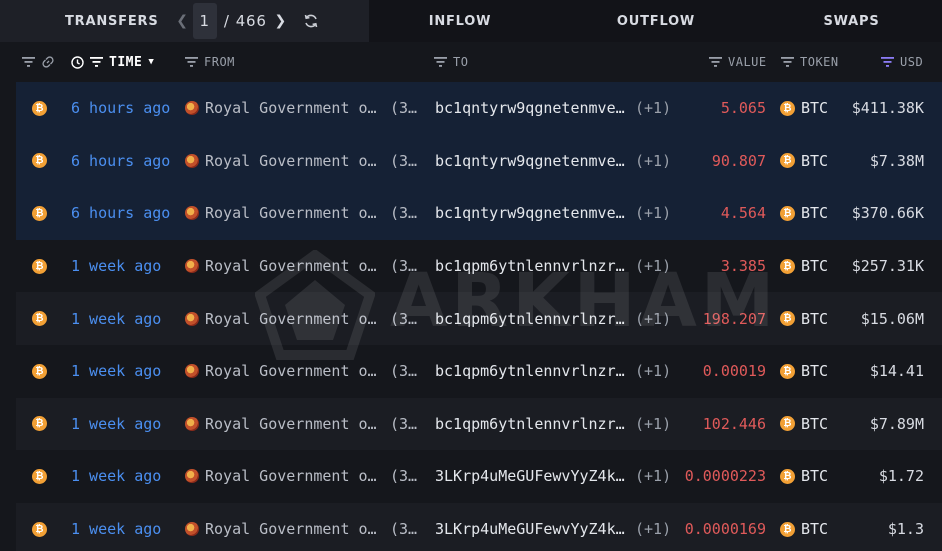 The height and width of the screenshot is (551, 942). I want to click on to-column-header: TO, so click(451, 62).